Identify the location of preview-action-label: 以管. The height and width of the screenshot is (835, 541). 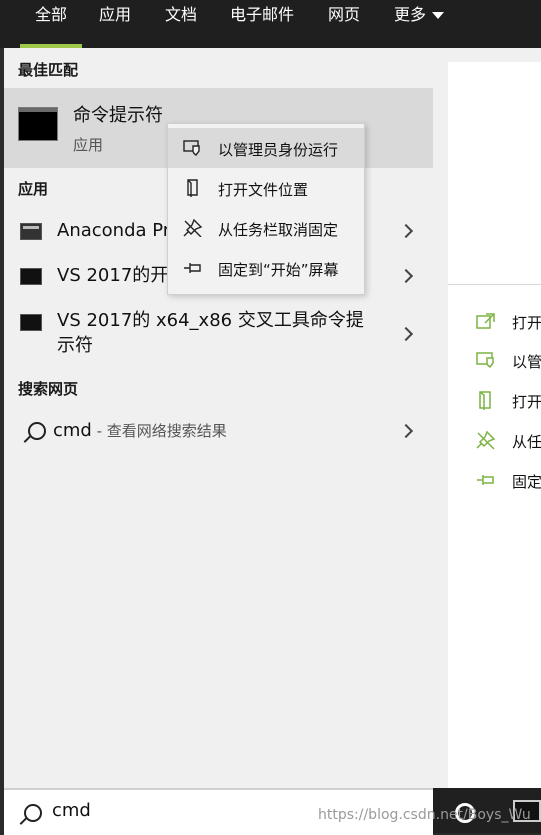
(526, 362).